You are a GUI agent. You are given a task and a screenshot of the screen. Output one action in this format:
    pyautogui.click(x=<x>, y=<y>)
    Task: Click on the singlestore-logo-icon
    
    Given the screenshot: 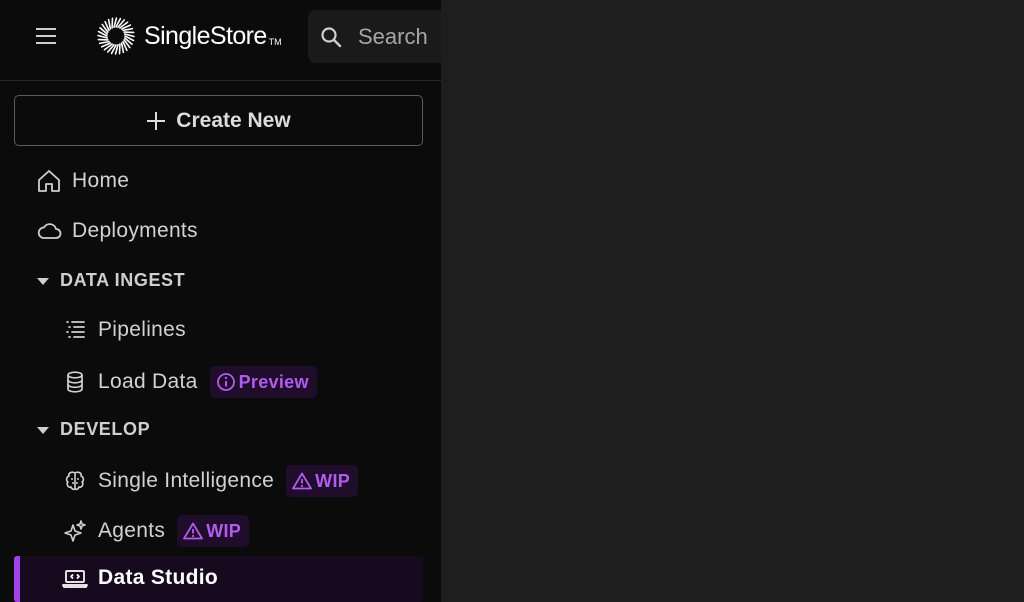 What is the action you would take?
    pyautogui.click(x=116, y=36)
    